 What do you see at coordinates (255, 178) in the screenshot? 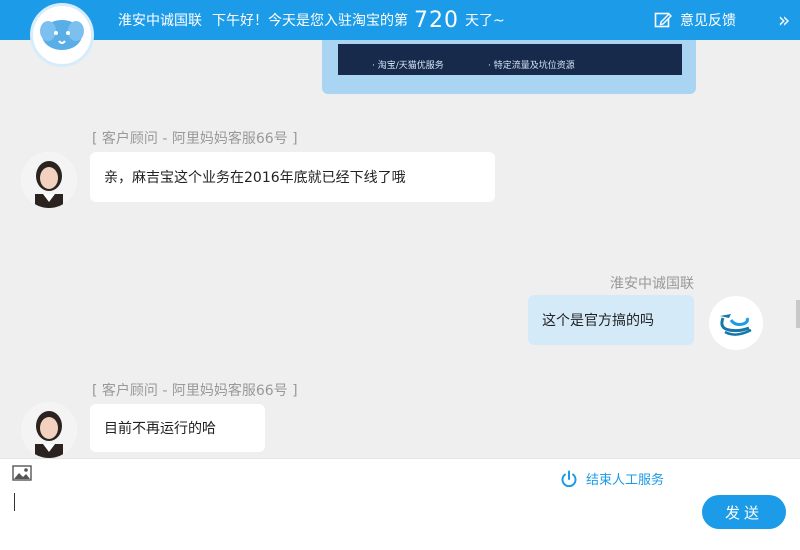
I see `message-text: 亲，麻吉宝这个业务在2016年底就已经下线了哦` at bounding box center [255, 178].